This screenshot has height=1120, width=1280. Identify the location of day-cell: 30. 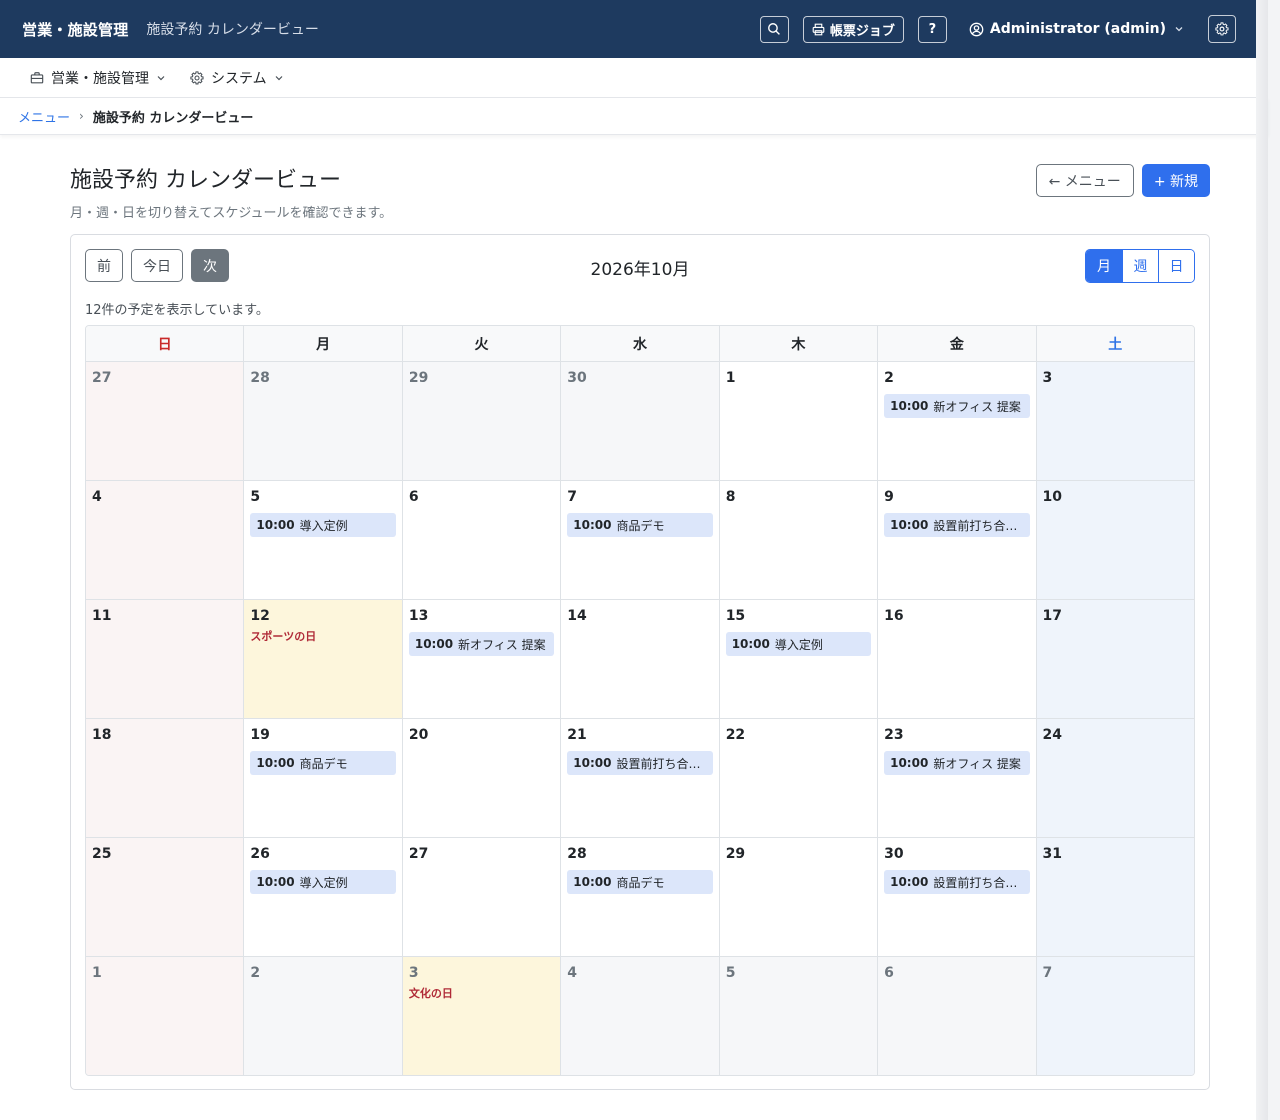
(639, 421).